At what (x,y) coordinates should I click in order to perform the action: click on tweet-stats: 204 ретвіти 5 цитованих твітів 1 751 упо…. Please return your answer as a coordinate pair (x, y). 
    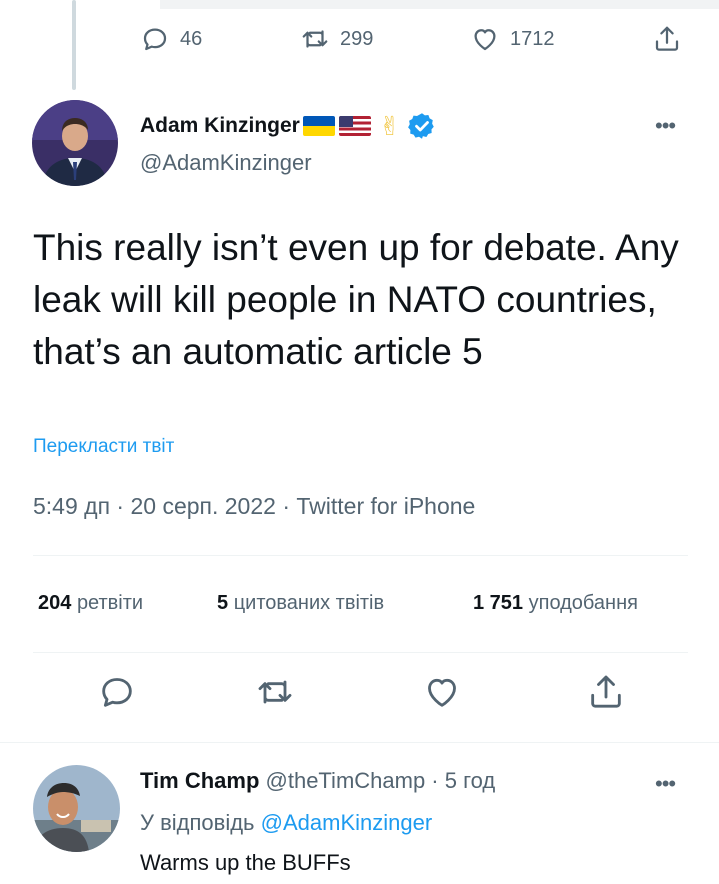
    Looking at the image, I should click on (363, 607).